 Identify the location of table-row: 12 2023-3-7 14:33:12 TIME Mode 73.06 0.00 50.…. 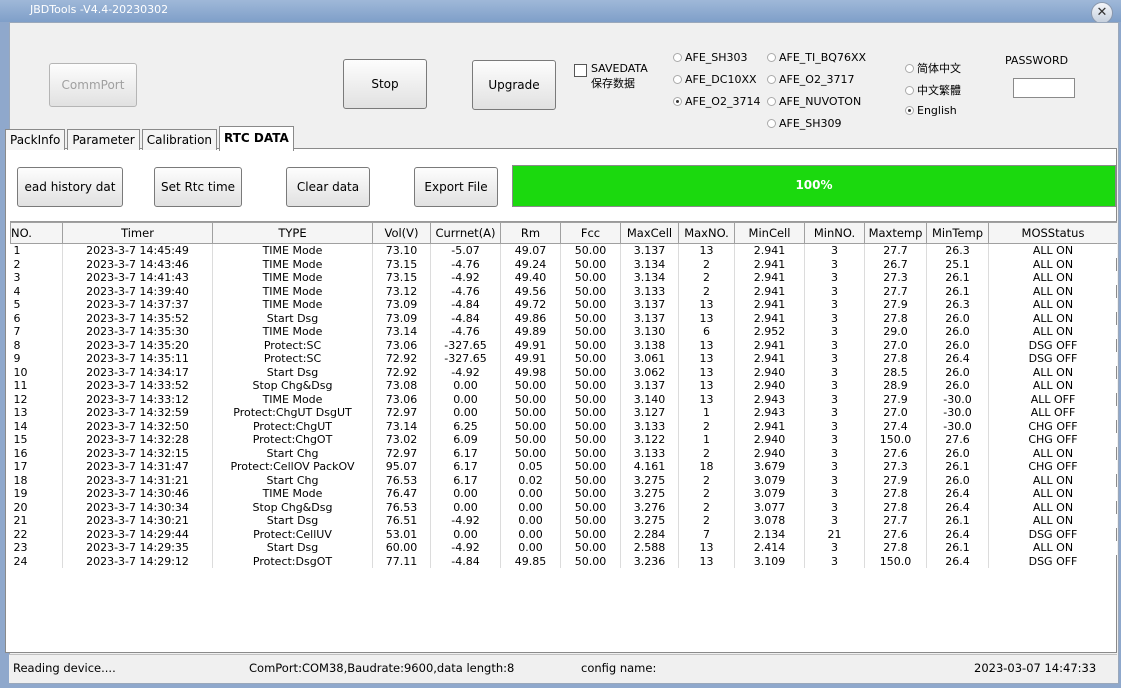
(563, 399).